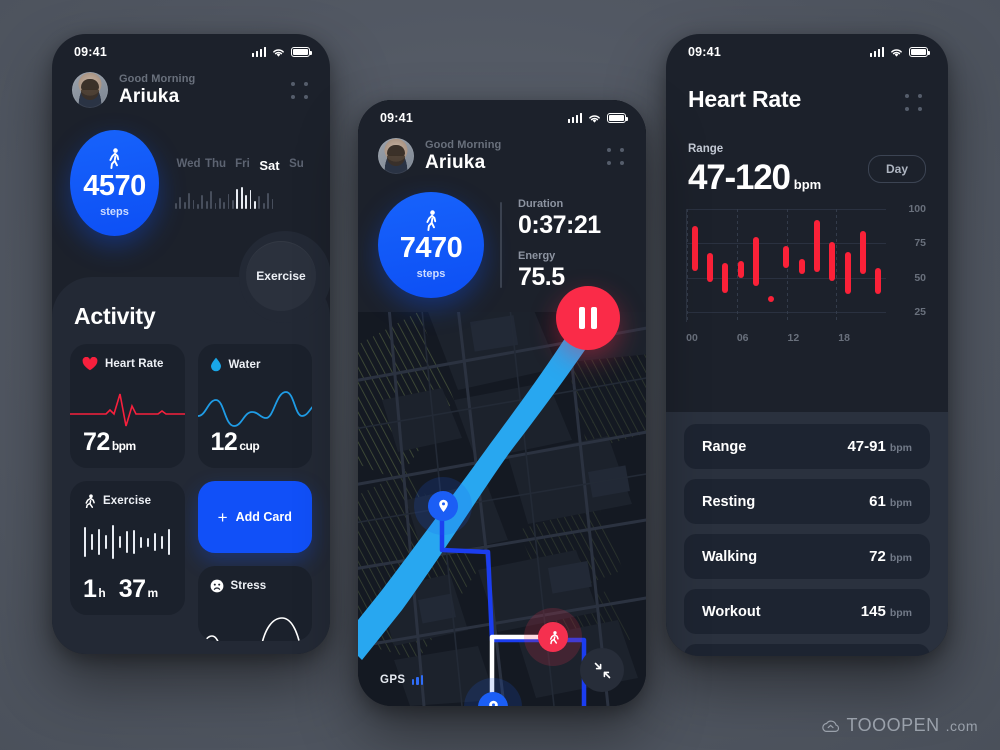 This screenshot has height=750, width=1000. What do you see at coordinates (132, 589) in the screenshot?
I see `card-number-2: 37` at bounding box center [132, 589].